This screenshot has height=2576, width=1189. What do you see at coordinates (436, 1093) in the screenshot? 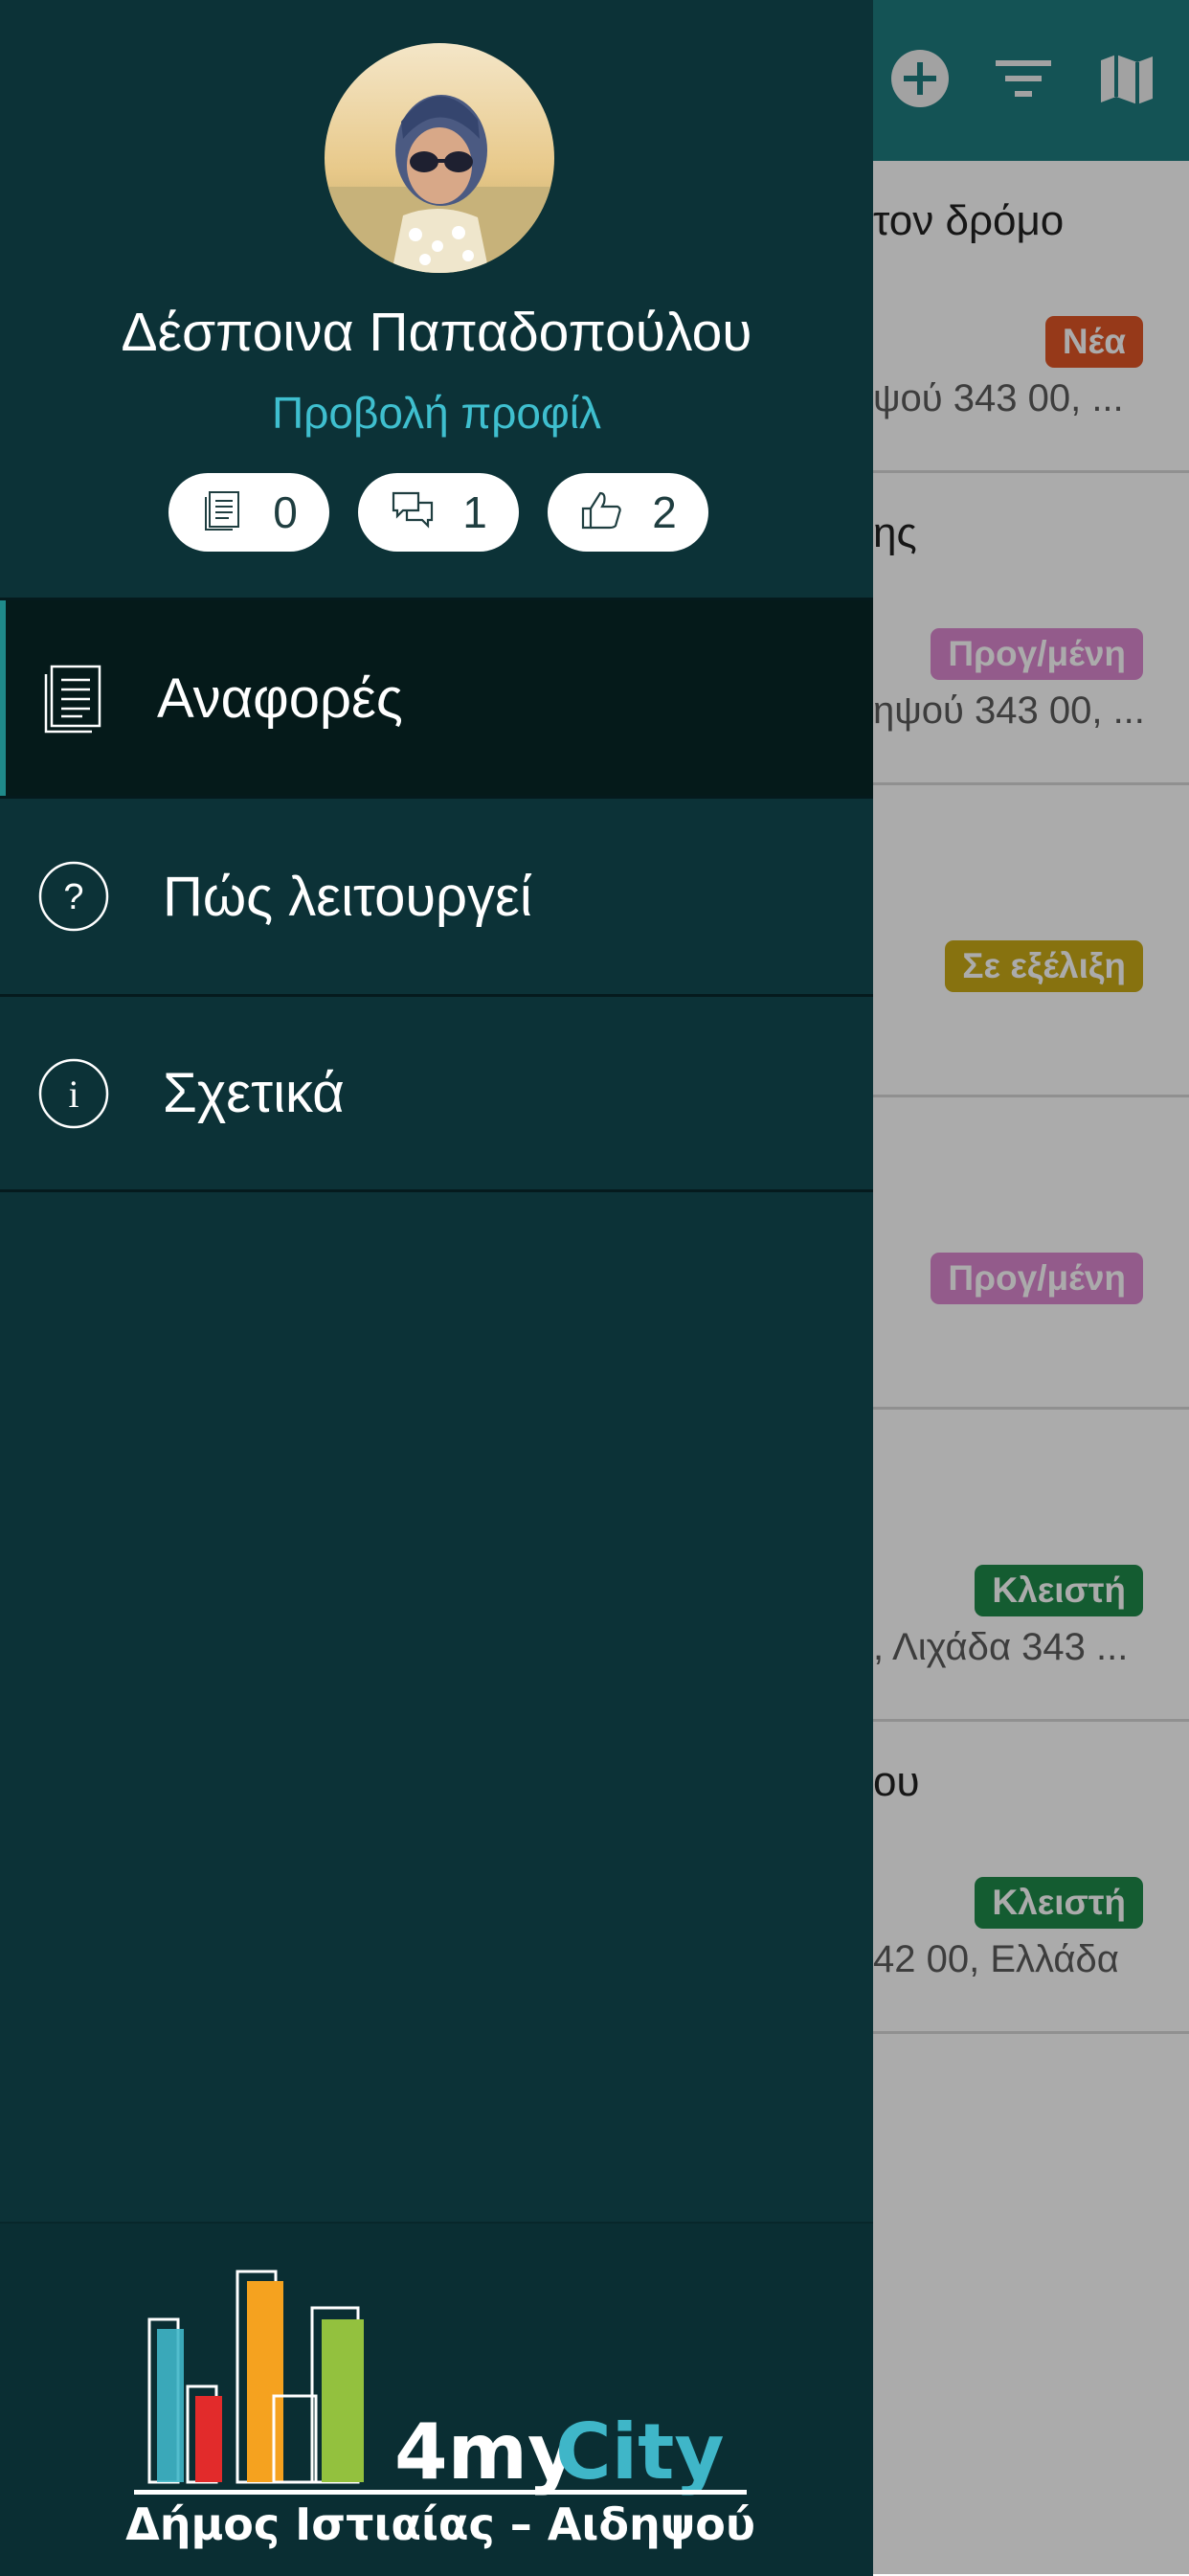
I see `menu-item-about: i Σχετικά` at bounding box center [436, 1093].